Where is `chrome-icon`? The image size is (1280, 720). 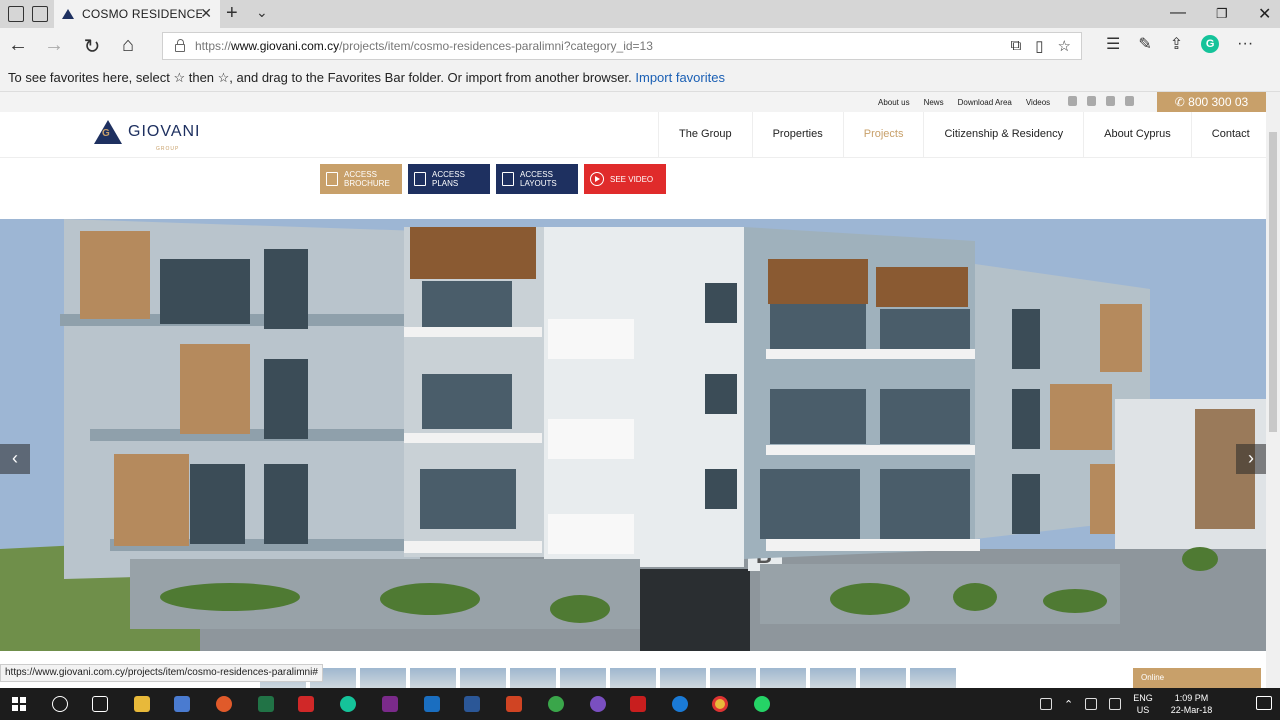 chrome-icon is located at coordinates (720, 704).